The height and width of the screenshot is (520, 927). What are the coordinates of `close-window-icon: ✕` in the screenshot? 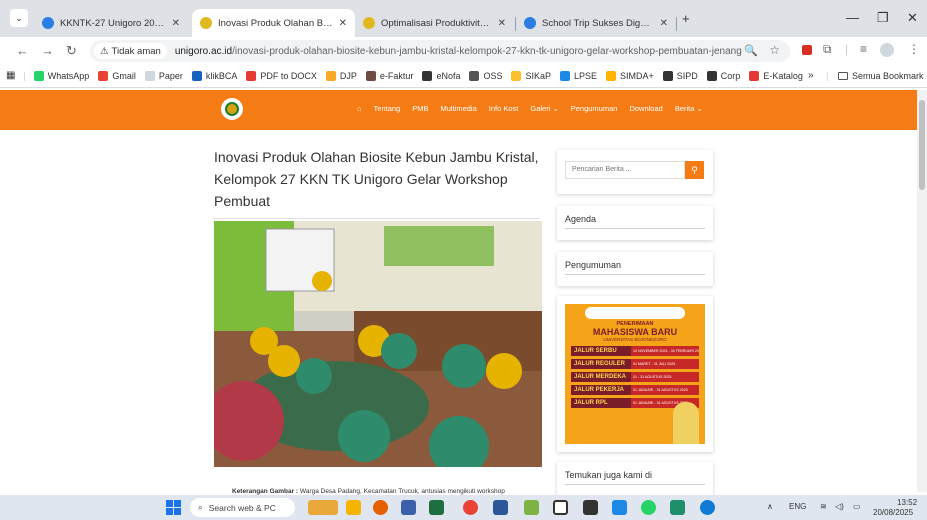 It's located at (912, 18).